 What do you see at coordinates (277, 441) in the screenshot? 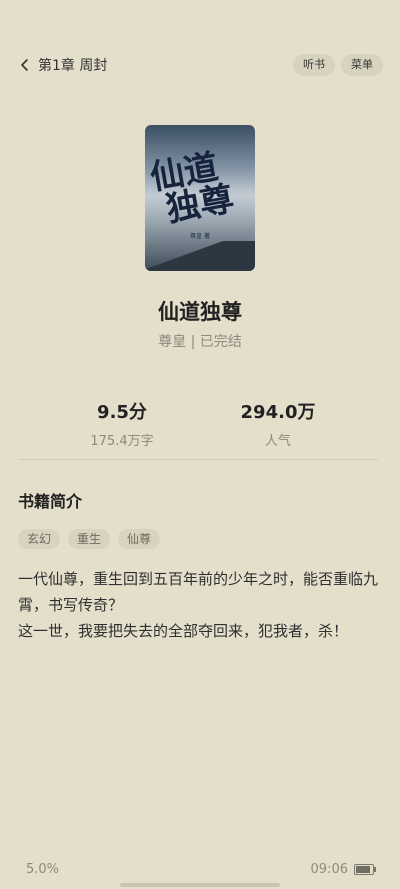
I see `popularity-label: 人气` at bounding box center [277, 441].